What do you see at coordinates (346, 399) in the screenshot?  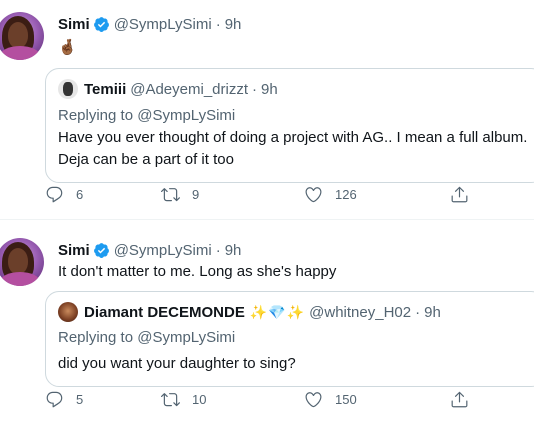 I see `like-count: 150` at bounding box center [346, 399].